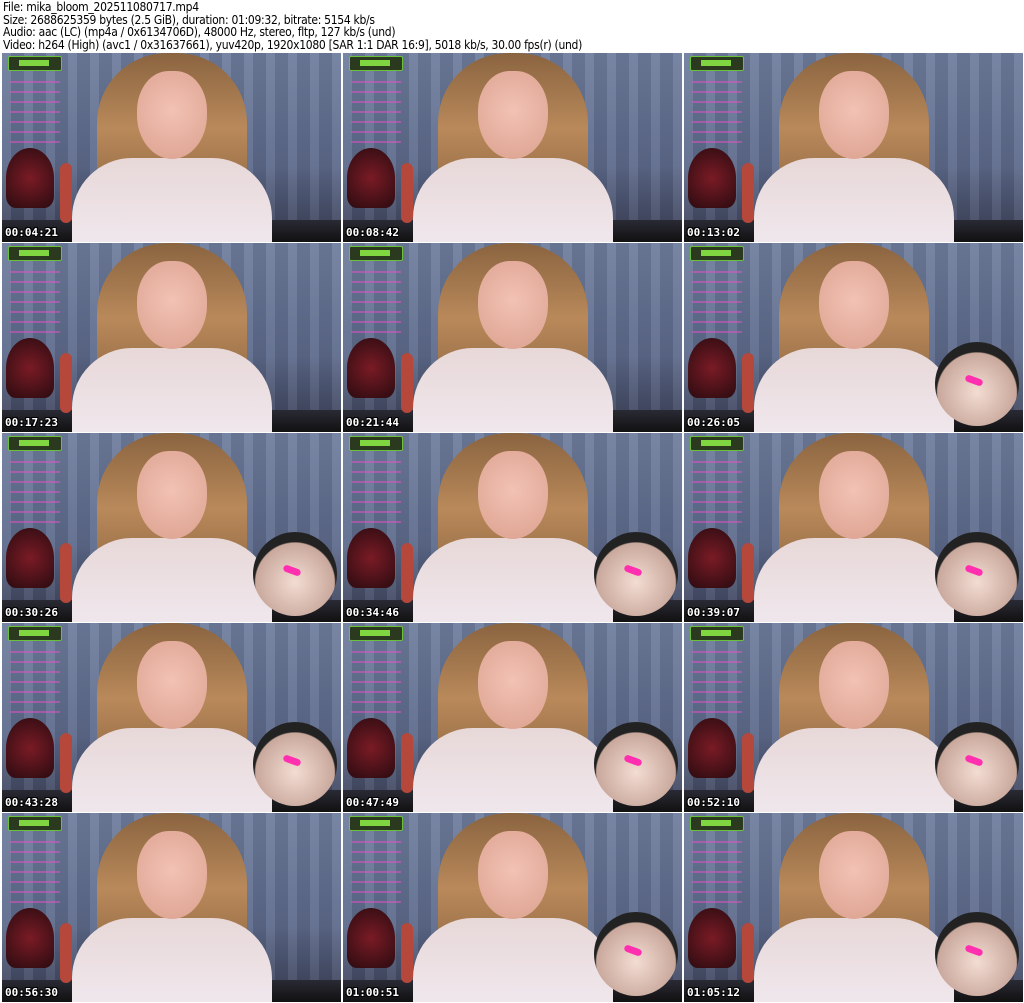  Describe the element at coordinates (31, 232) in the screenshot. I see `timestamp: 00:04:21` at that location.